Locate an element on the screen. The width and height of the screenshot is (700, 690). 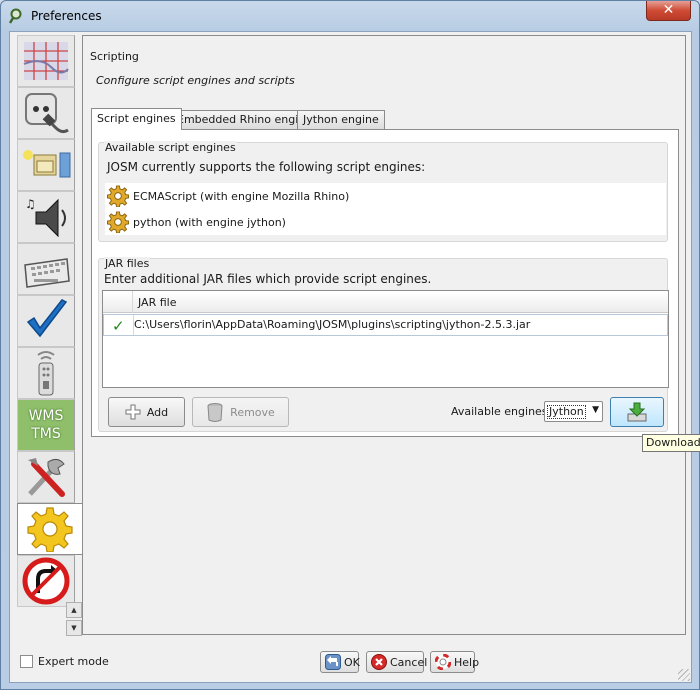
sidebar-item-shortcuts is located at coordinates (46, 269).